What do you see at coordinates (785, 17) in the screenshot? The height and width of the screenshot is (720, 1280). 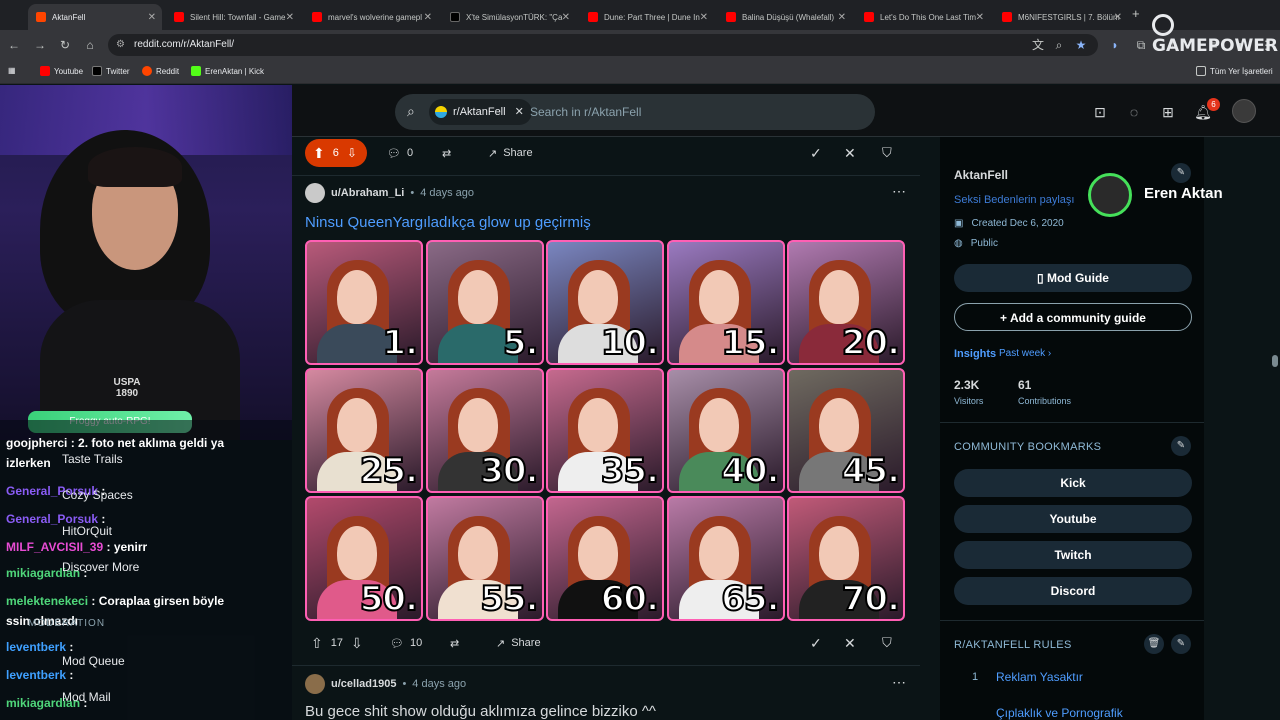 I see `tab-whalefall: Balina Düşüşü (Whalefall) ✕` at bounding box center [785, 17].